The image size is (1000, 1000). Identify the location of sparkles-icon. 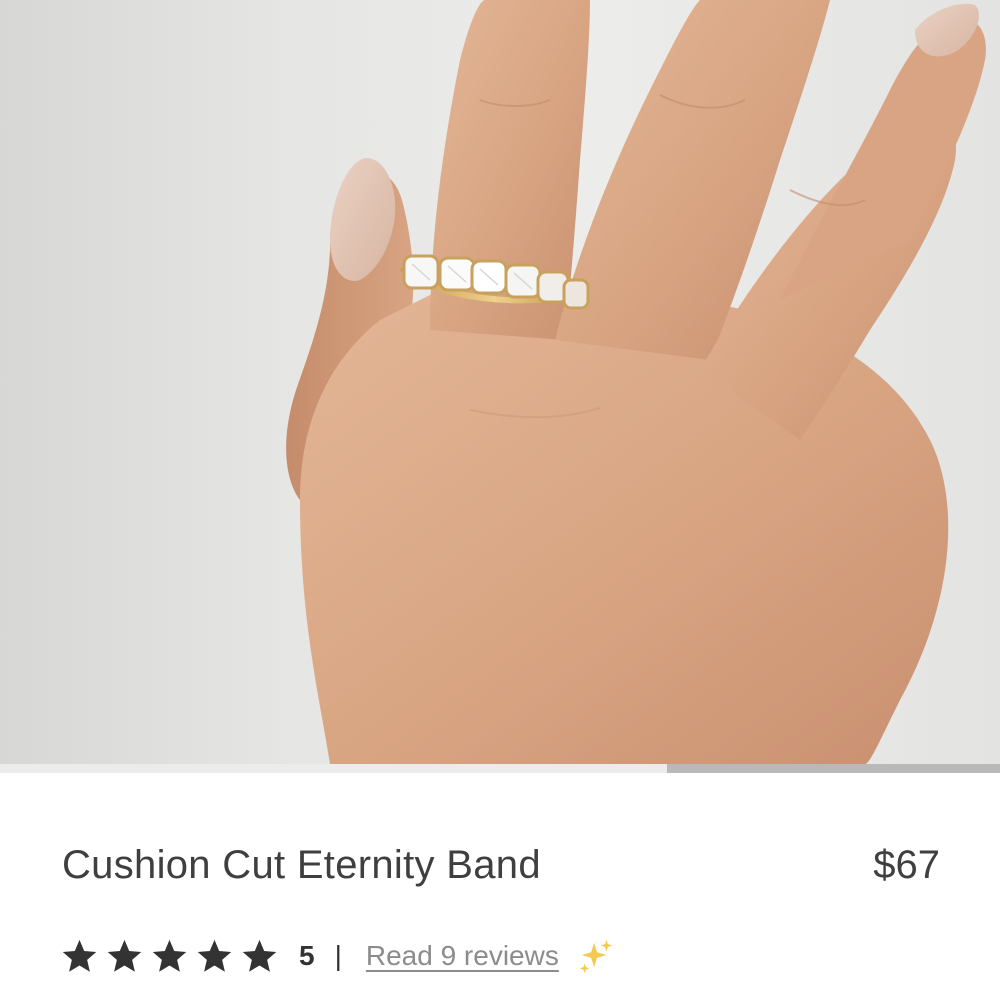
(595, 956).